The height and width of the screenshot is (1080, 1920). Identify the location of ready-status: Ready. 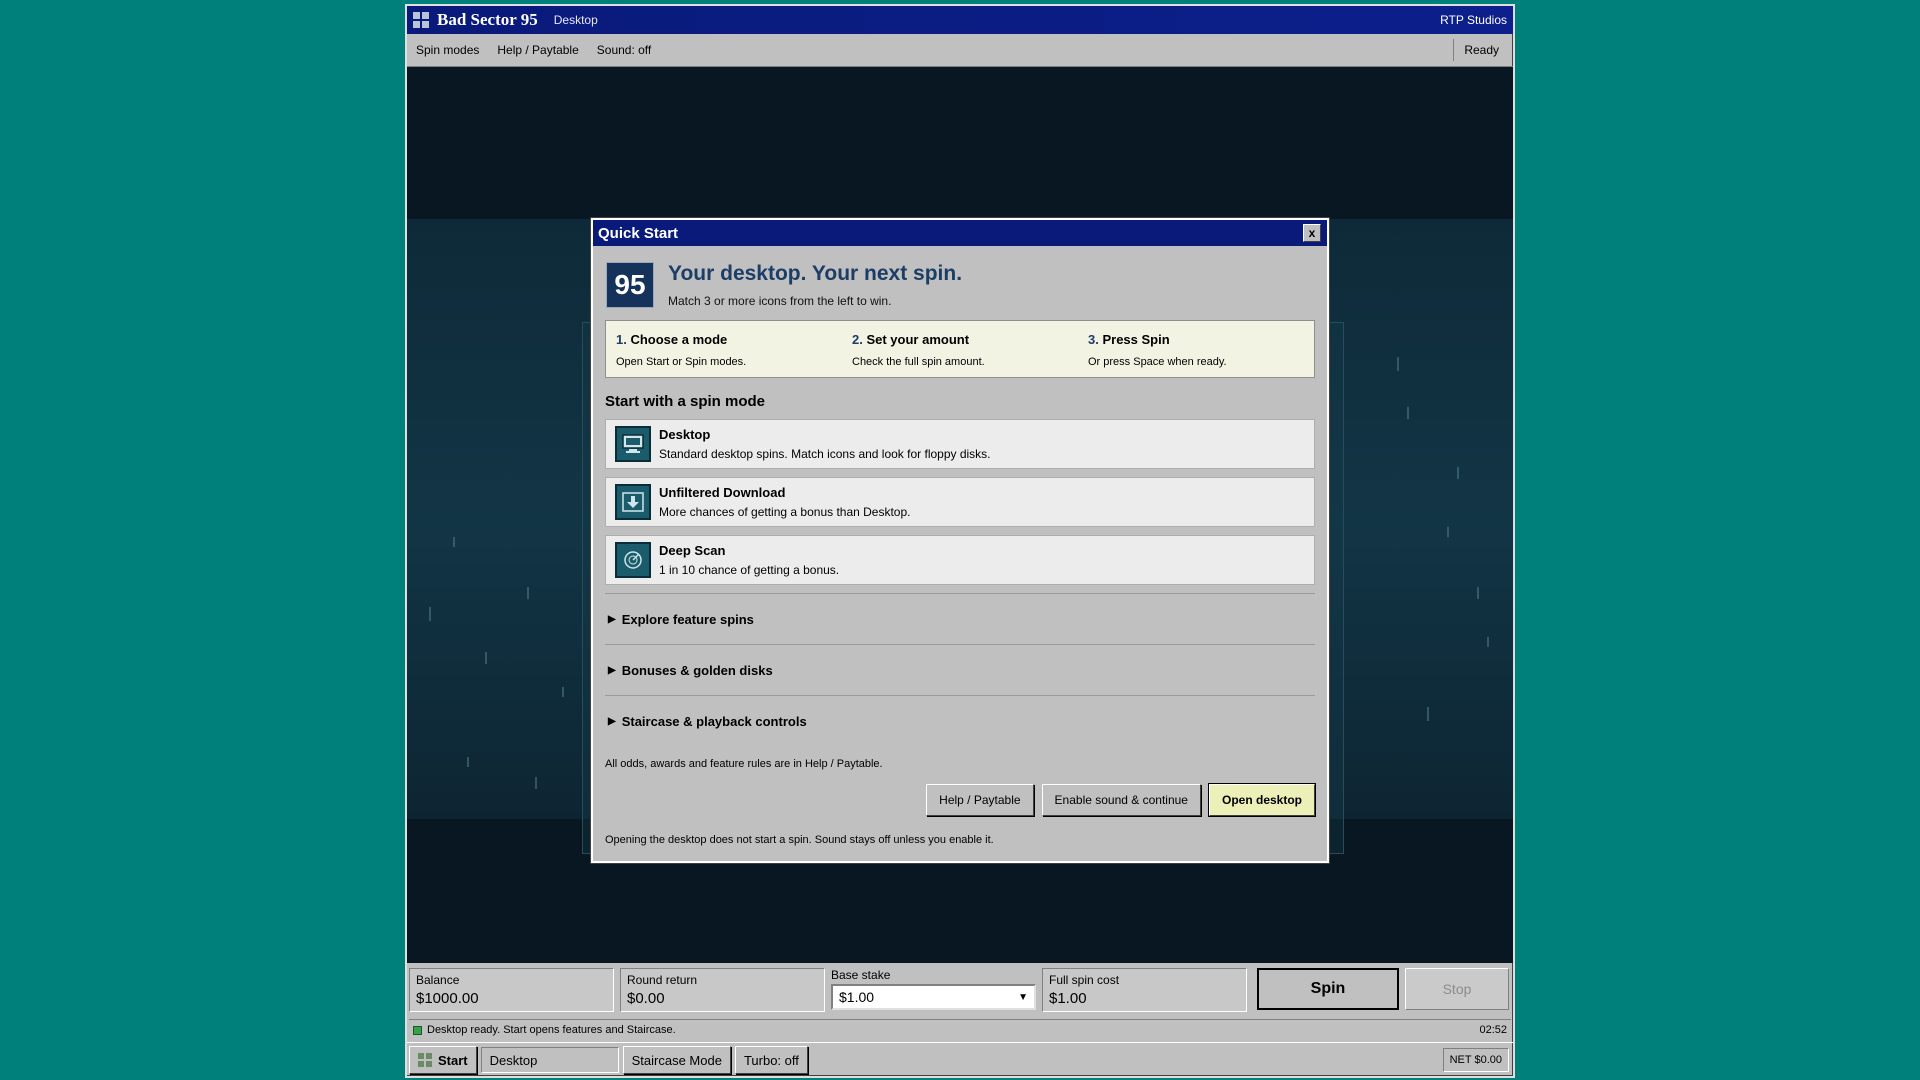
(1481, 50).